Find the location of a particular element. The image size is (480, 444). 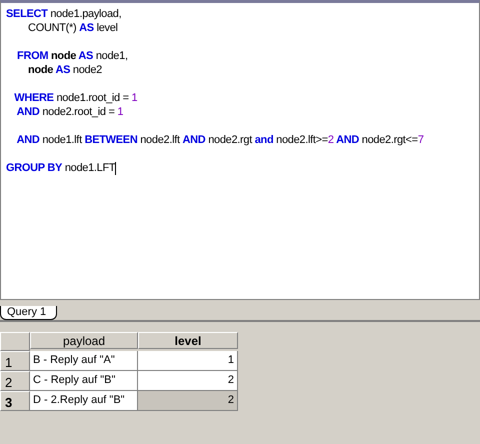

text-caret is located at coordinates (115, 168).